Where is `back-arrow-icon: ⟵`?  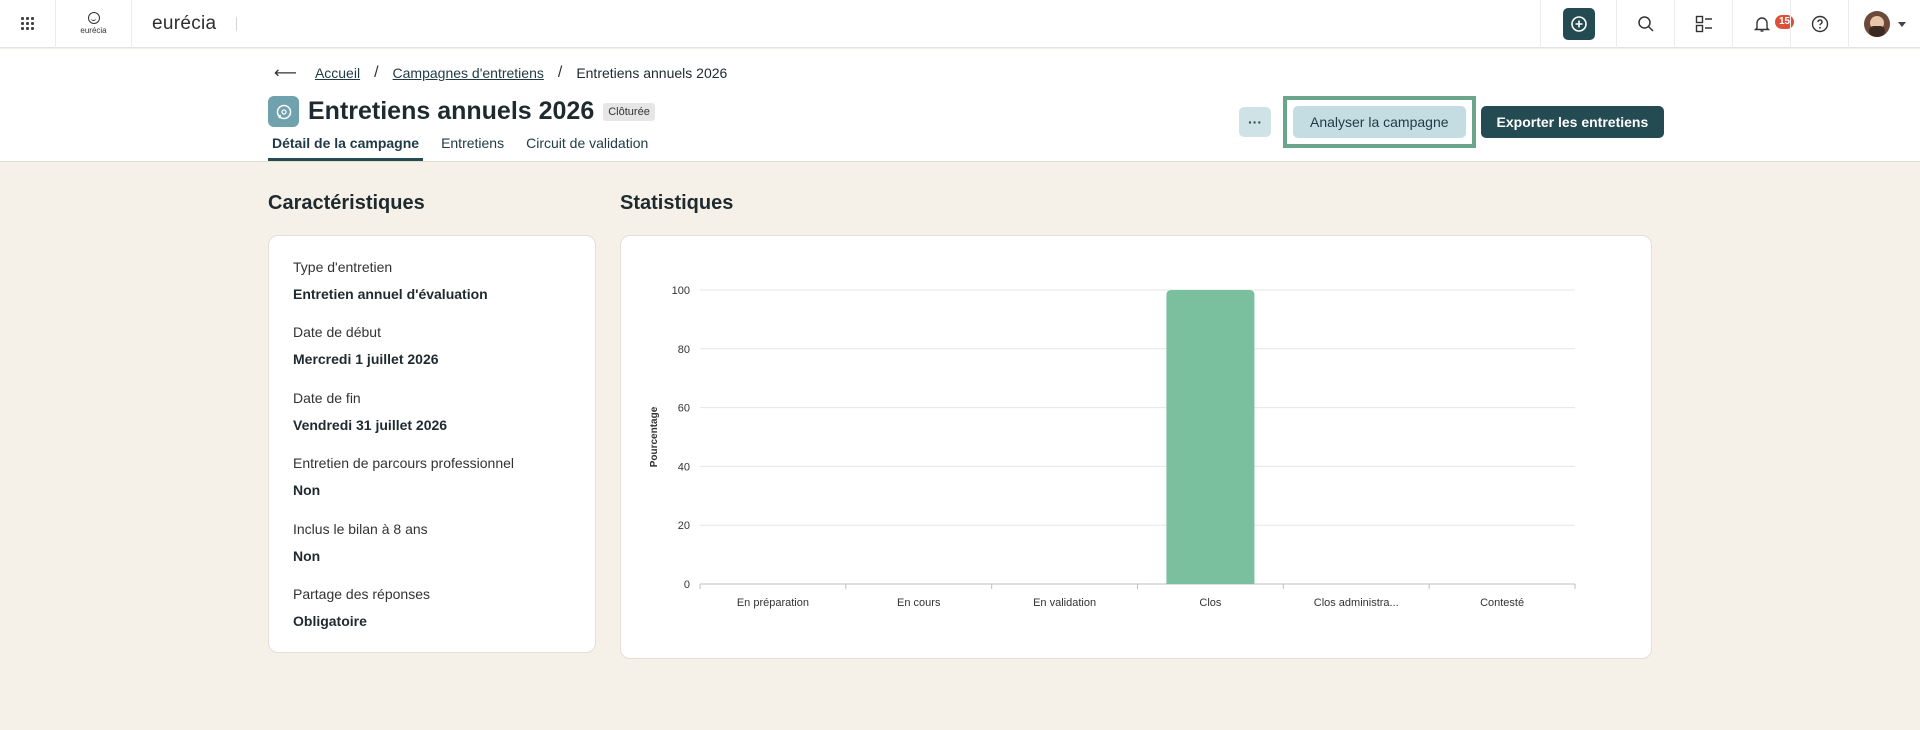 back-arrow-icon: ⟵ is located at coordinates (285, 73).